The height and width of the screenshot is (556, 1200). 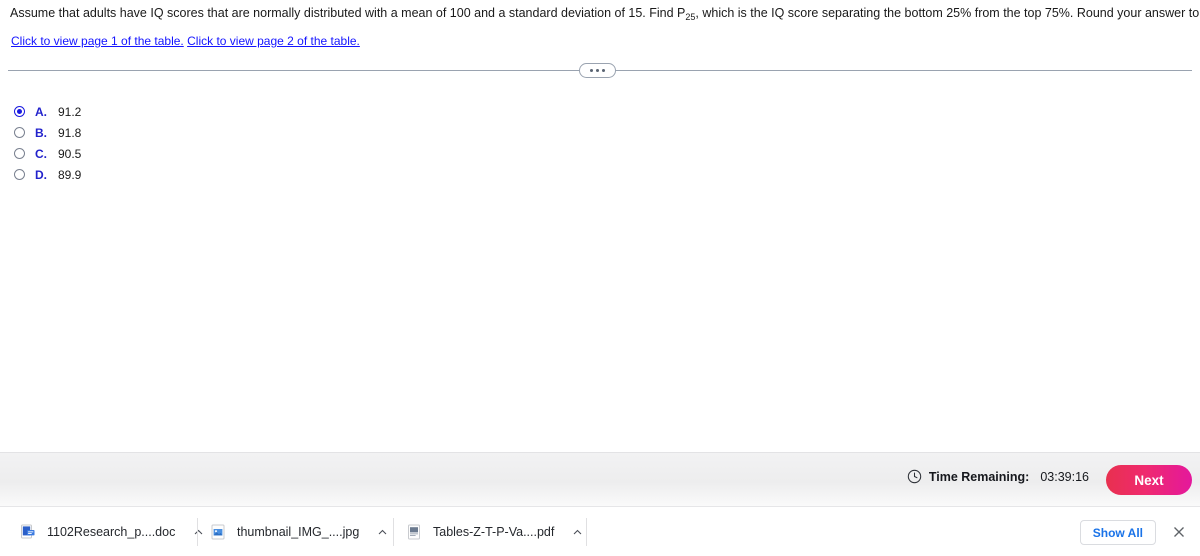 What do you see at coordinates (47, 153) in the screenshot?
I see `answer-choice-c: C. 90.5` at bounding box center [47, 153].